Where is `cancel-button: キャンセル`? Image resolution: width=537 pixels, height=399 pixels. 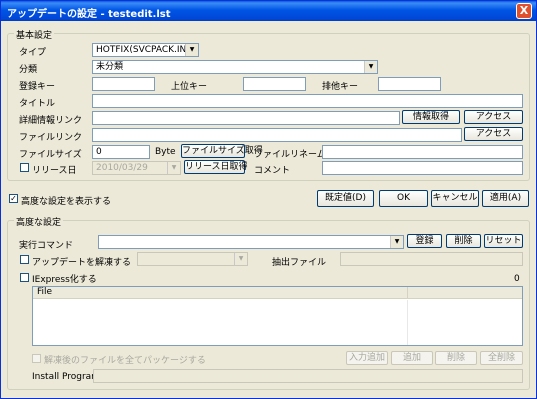
cancel-button: キャンセル is located at coordinates (455, 198).